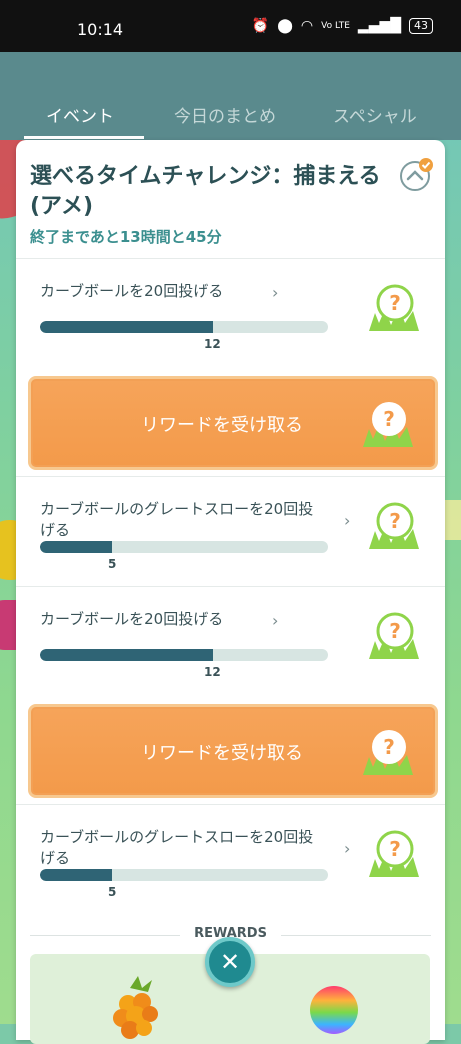 The height and width of the screenshot is (1044, 461). I want to click on alarm-icon: ⏰, so click(260, 26).